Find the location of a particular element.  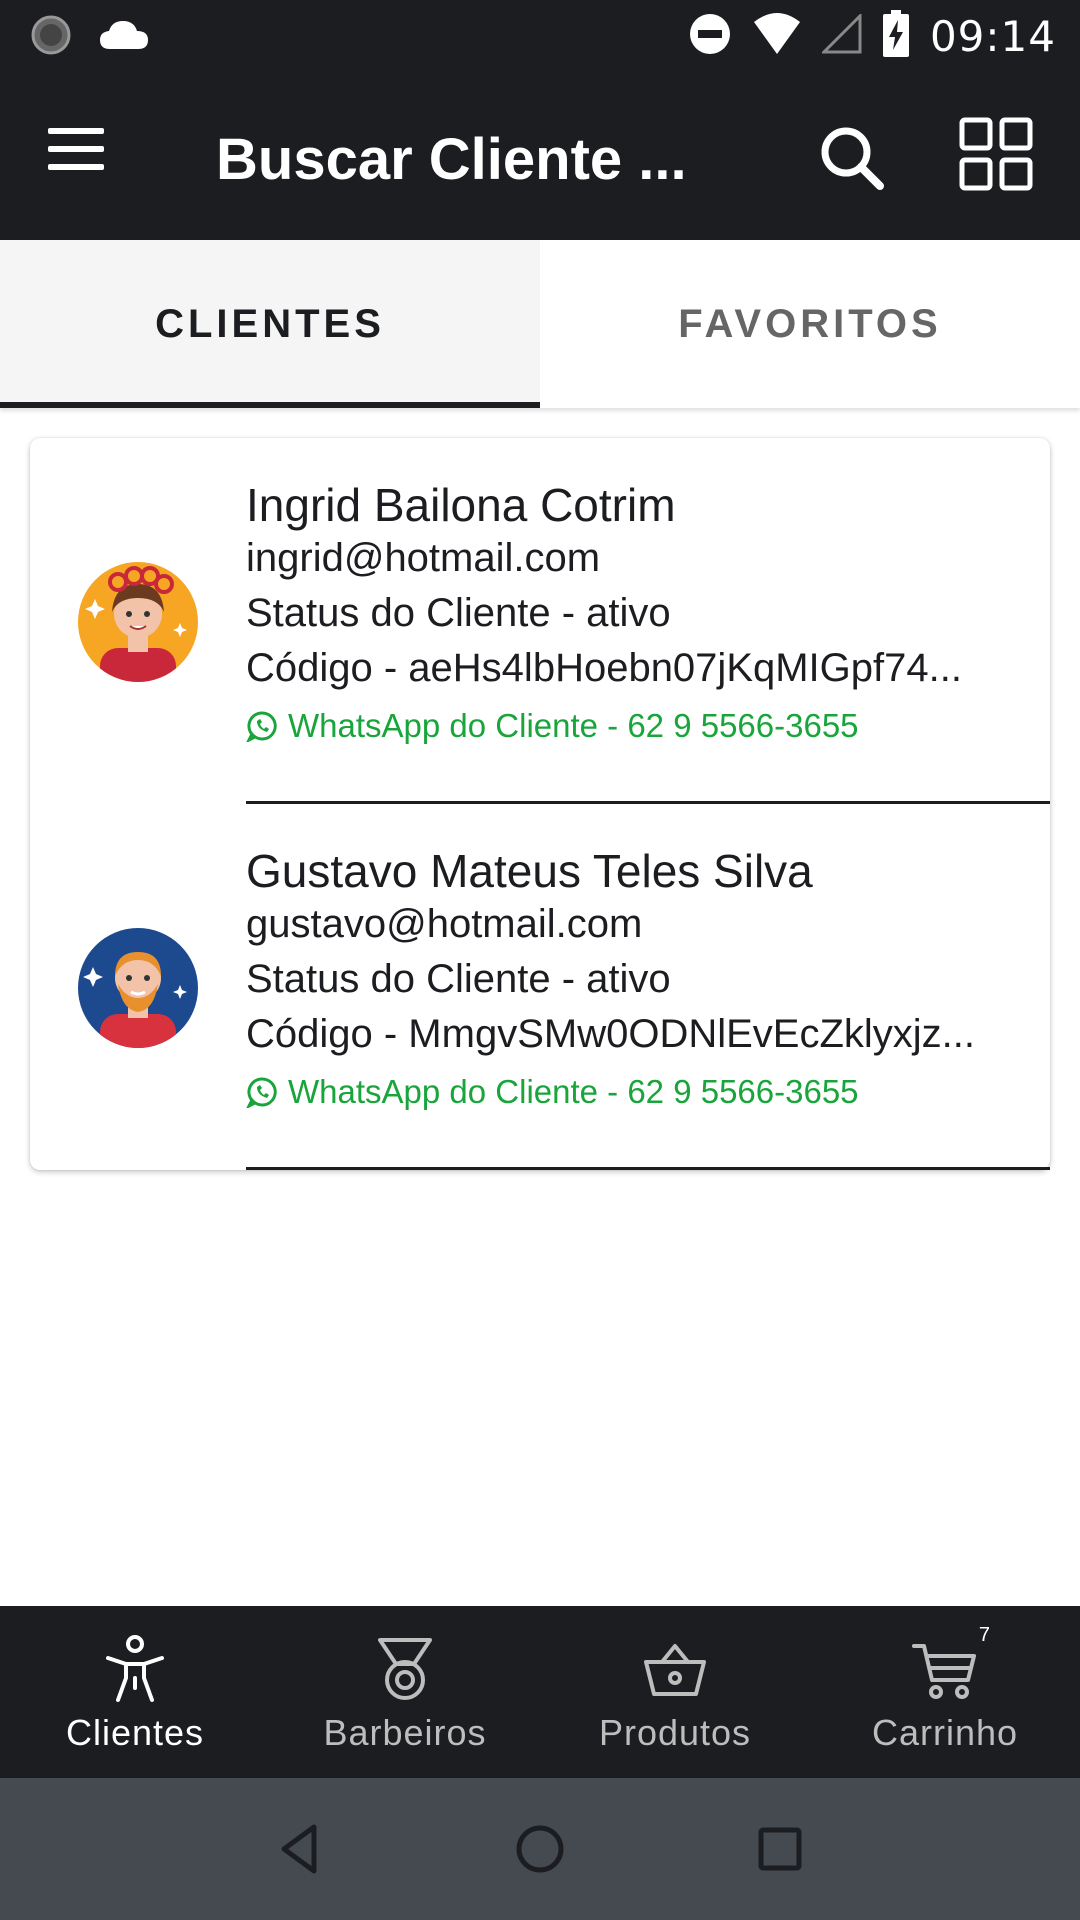

nav-item-produtos: Produtos is located at coordinates (675, 1692).